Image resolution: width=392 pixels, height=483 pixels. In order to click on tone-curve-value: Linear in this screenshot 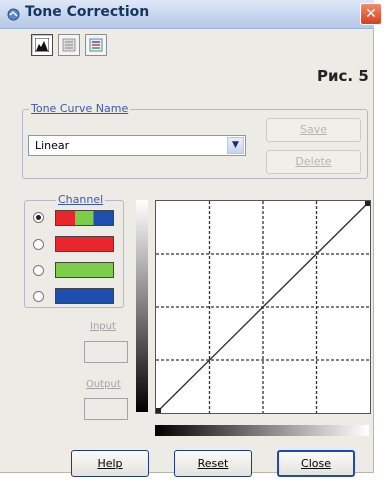, I will do `click(52, 145)`.